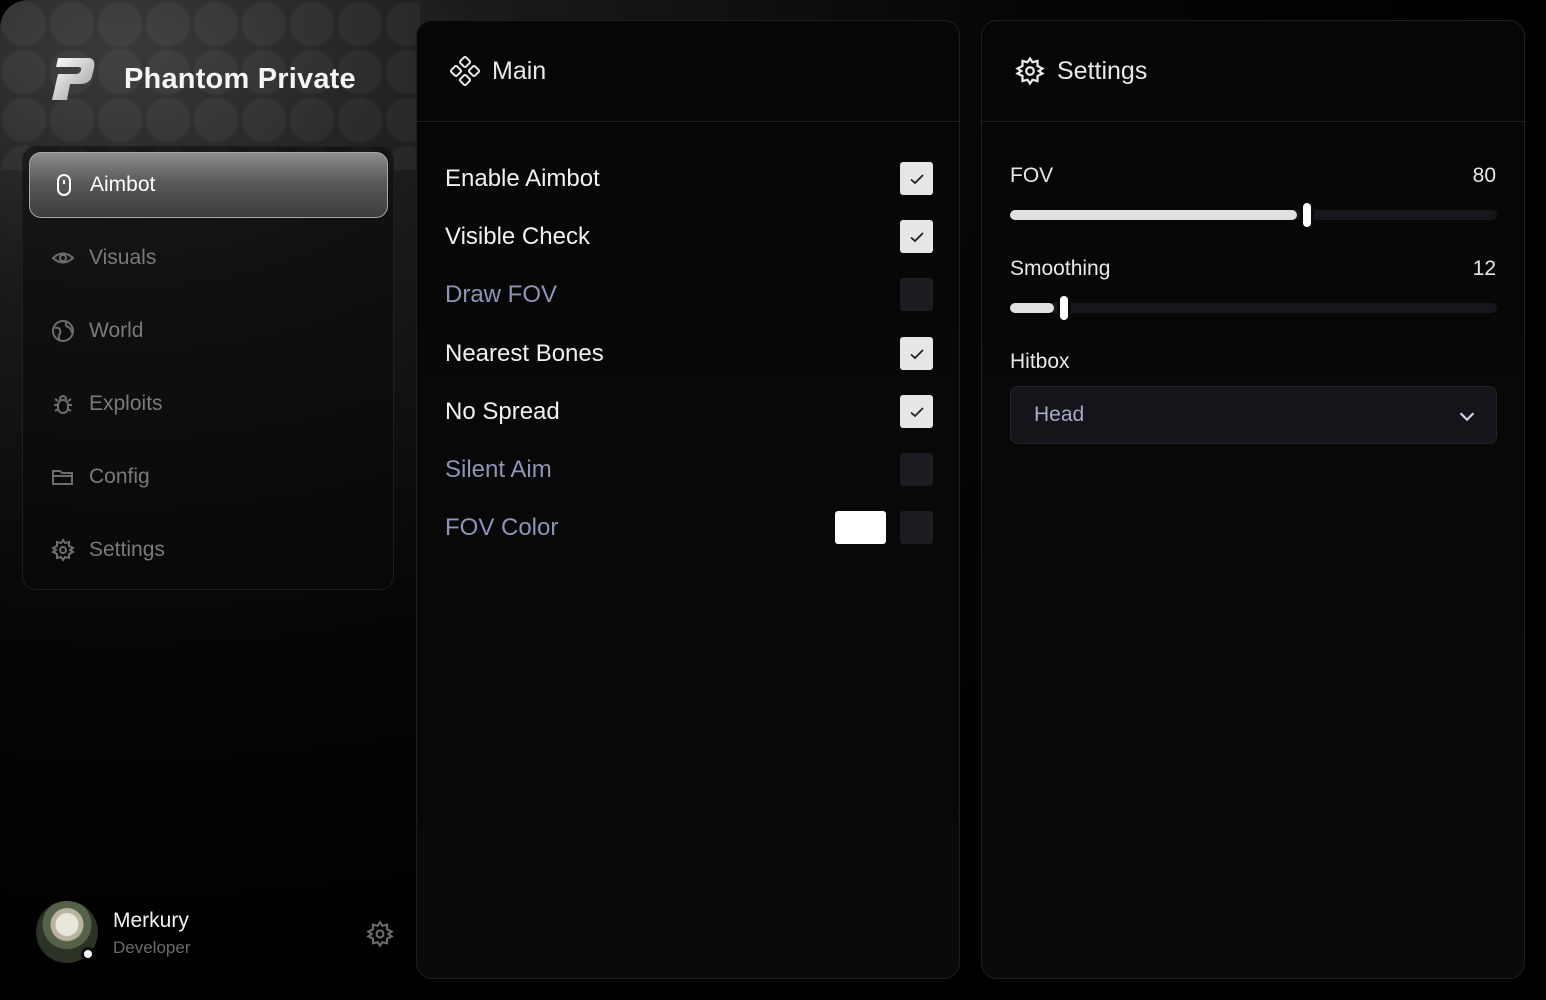 This screenshot has width=1546, height=1000. I want to click on sidebar-item-label: World, so click(116, 330).